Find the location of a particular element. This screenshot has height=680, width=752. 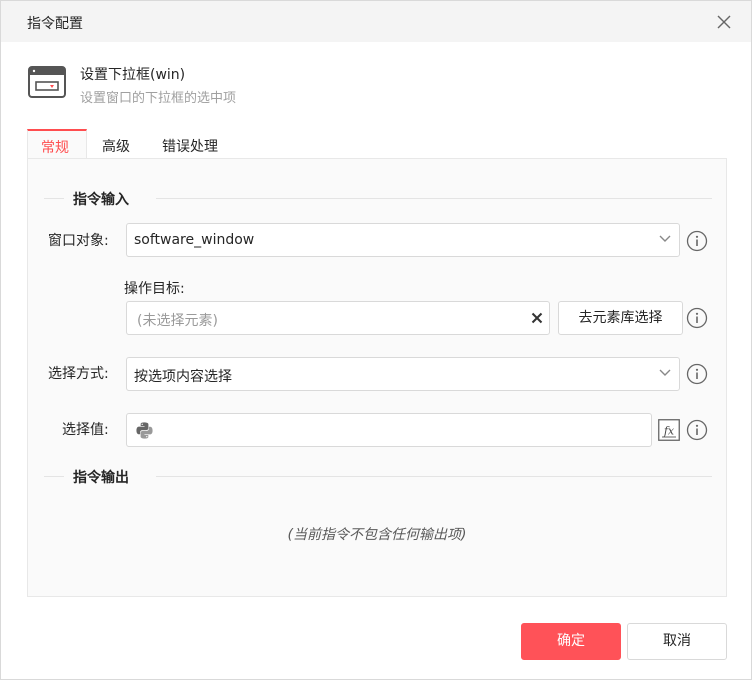

window-object-value: software_window is located at coordinates (194, 240).